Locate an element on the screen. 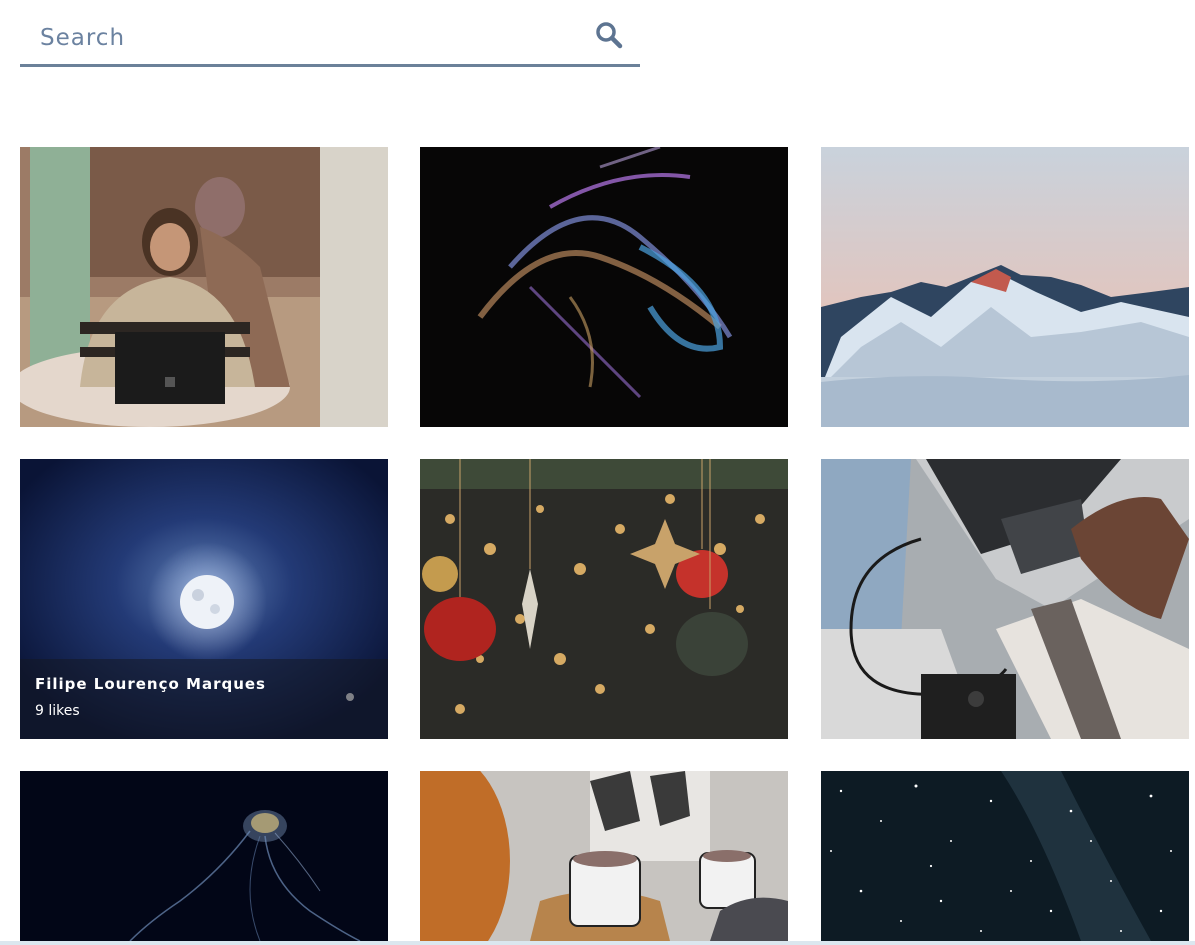 Image resolution: width=1195 pixels, height=945 pixels. photo-image-stars is located at coordinates (1005, 856).